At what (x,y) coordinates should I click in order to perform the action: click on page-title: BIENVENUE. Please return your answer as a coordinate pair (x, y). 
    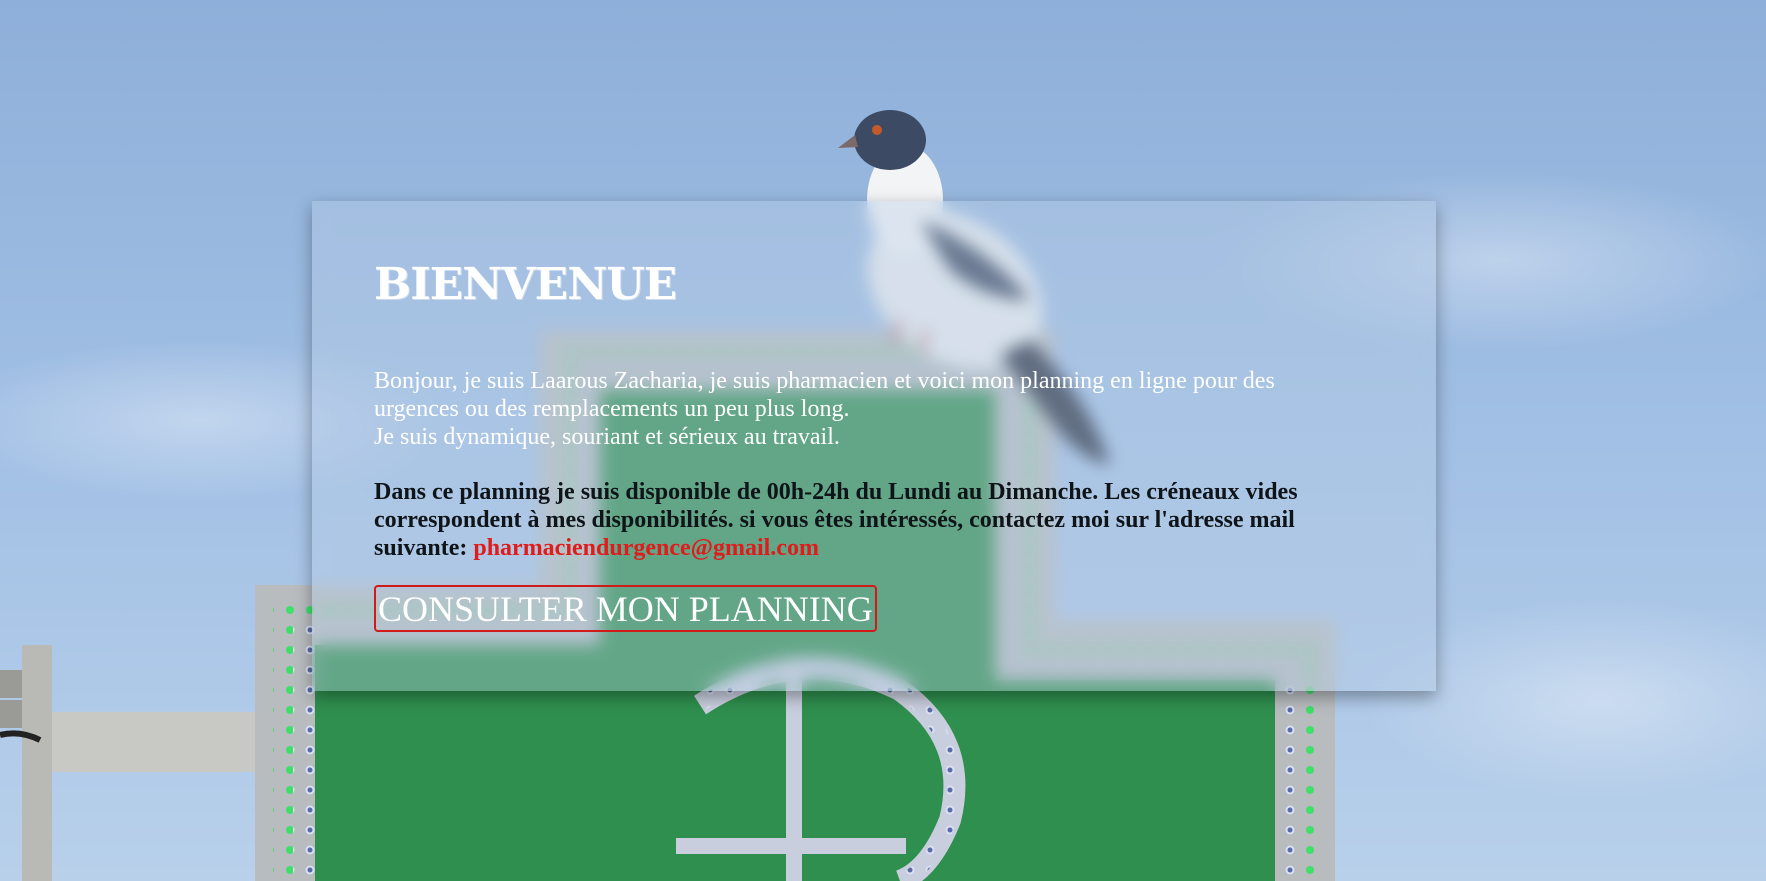
    Looking at the image, I should click on (525, 284).